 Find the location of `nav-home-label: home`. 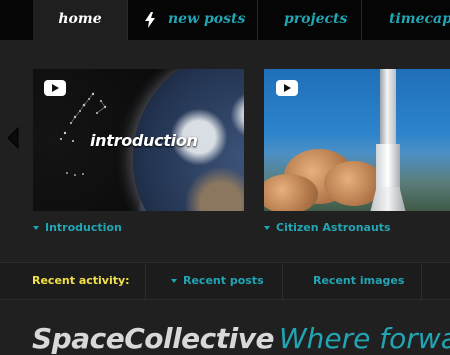

nav-home-label: home is located at coordinates (80, 19).